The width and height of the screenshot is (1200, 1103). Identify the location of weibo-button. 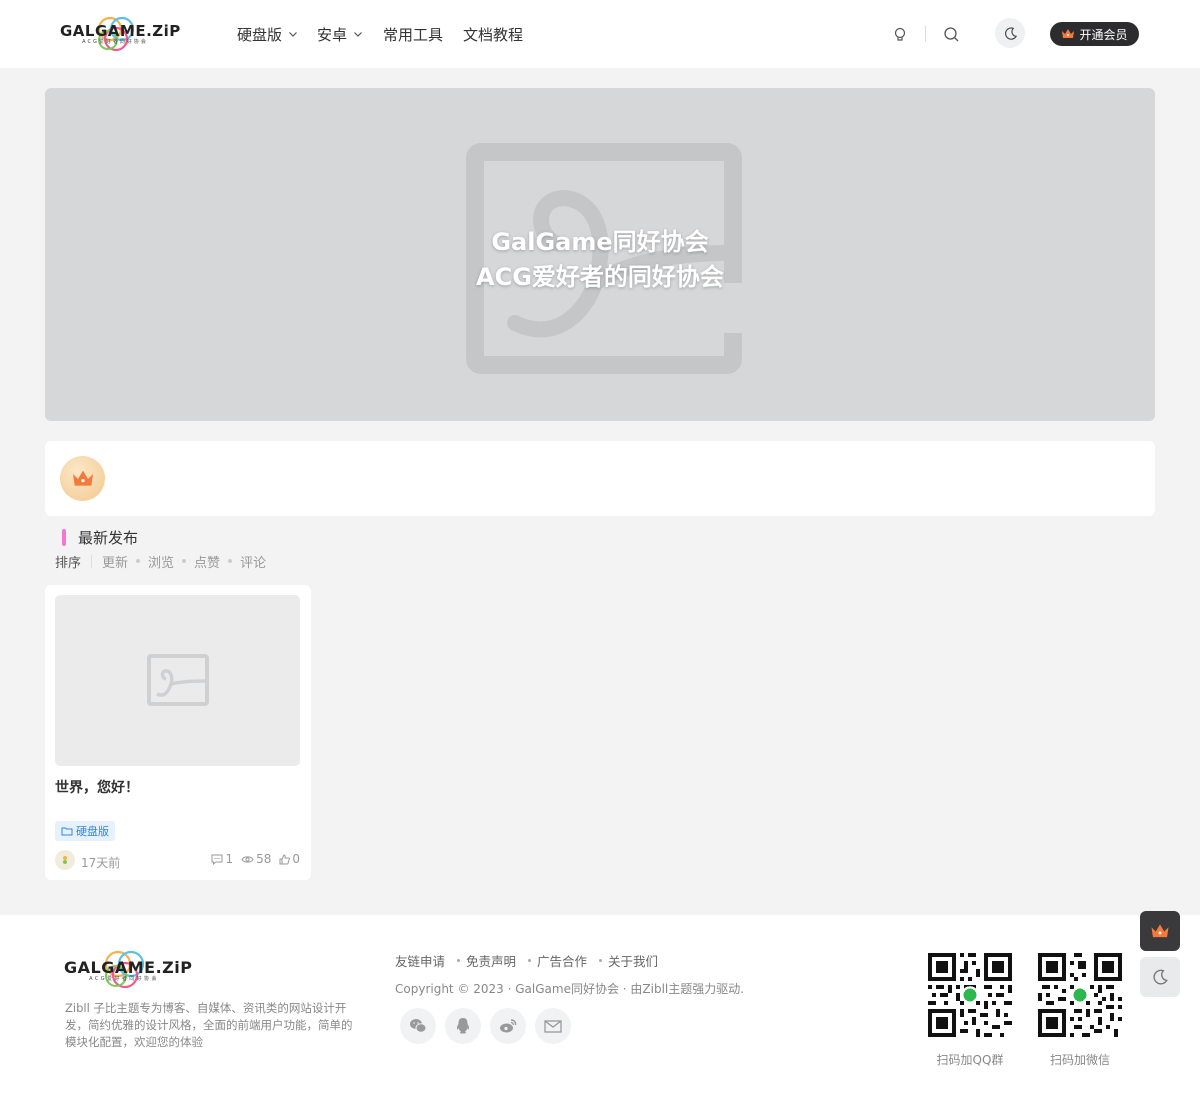
(508, 1026).